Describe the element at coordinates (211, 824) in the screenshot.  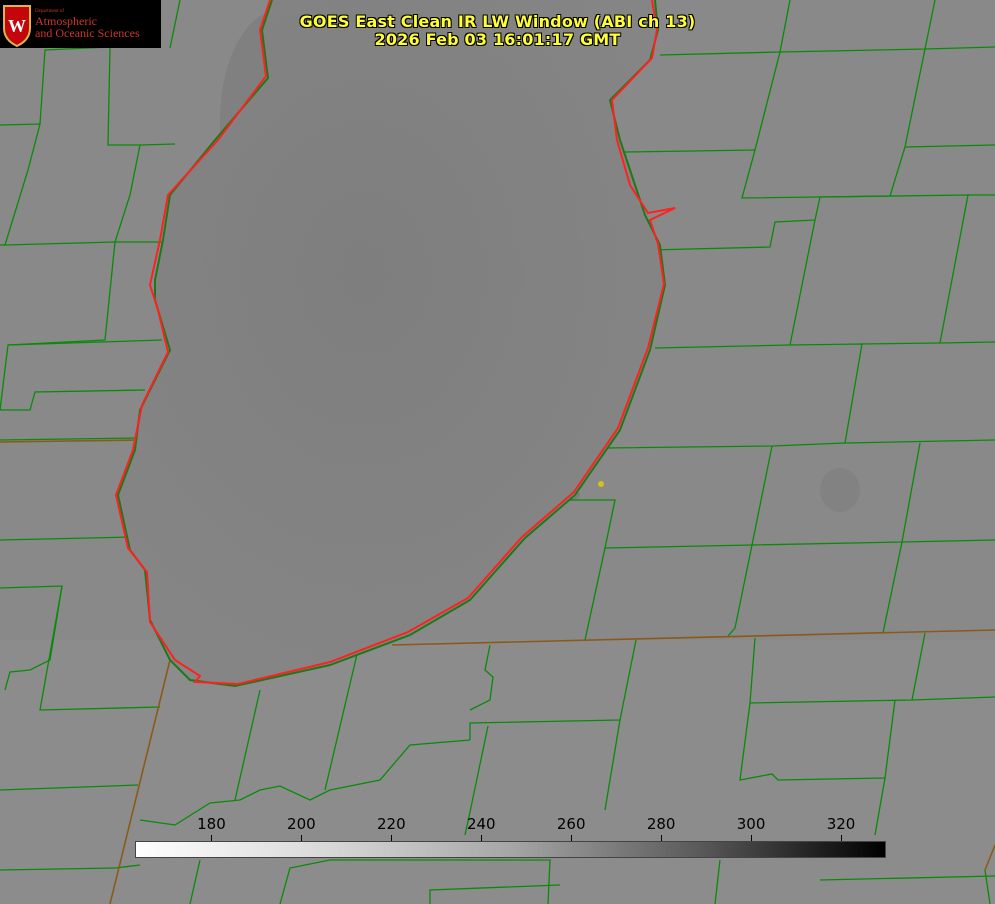
I see `colorbar-tick-label: 180` at that location.